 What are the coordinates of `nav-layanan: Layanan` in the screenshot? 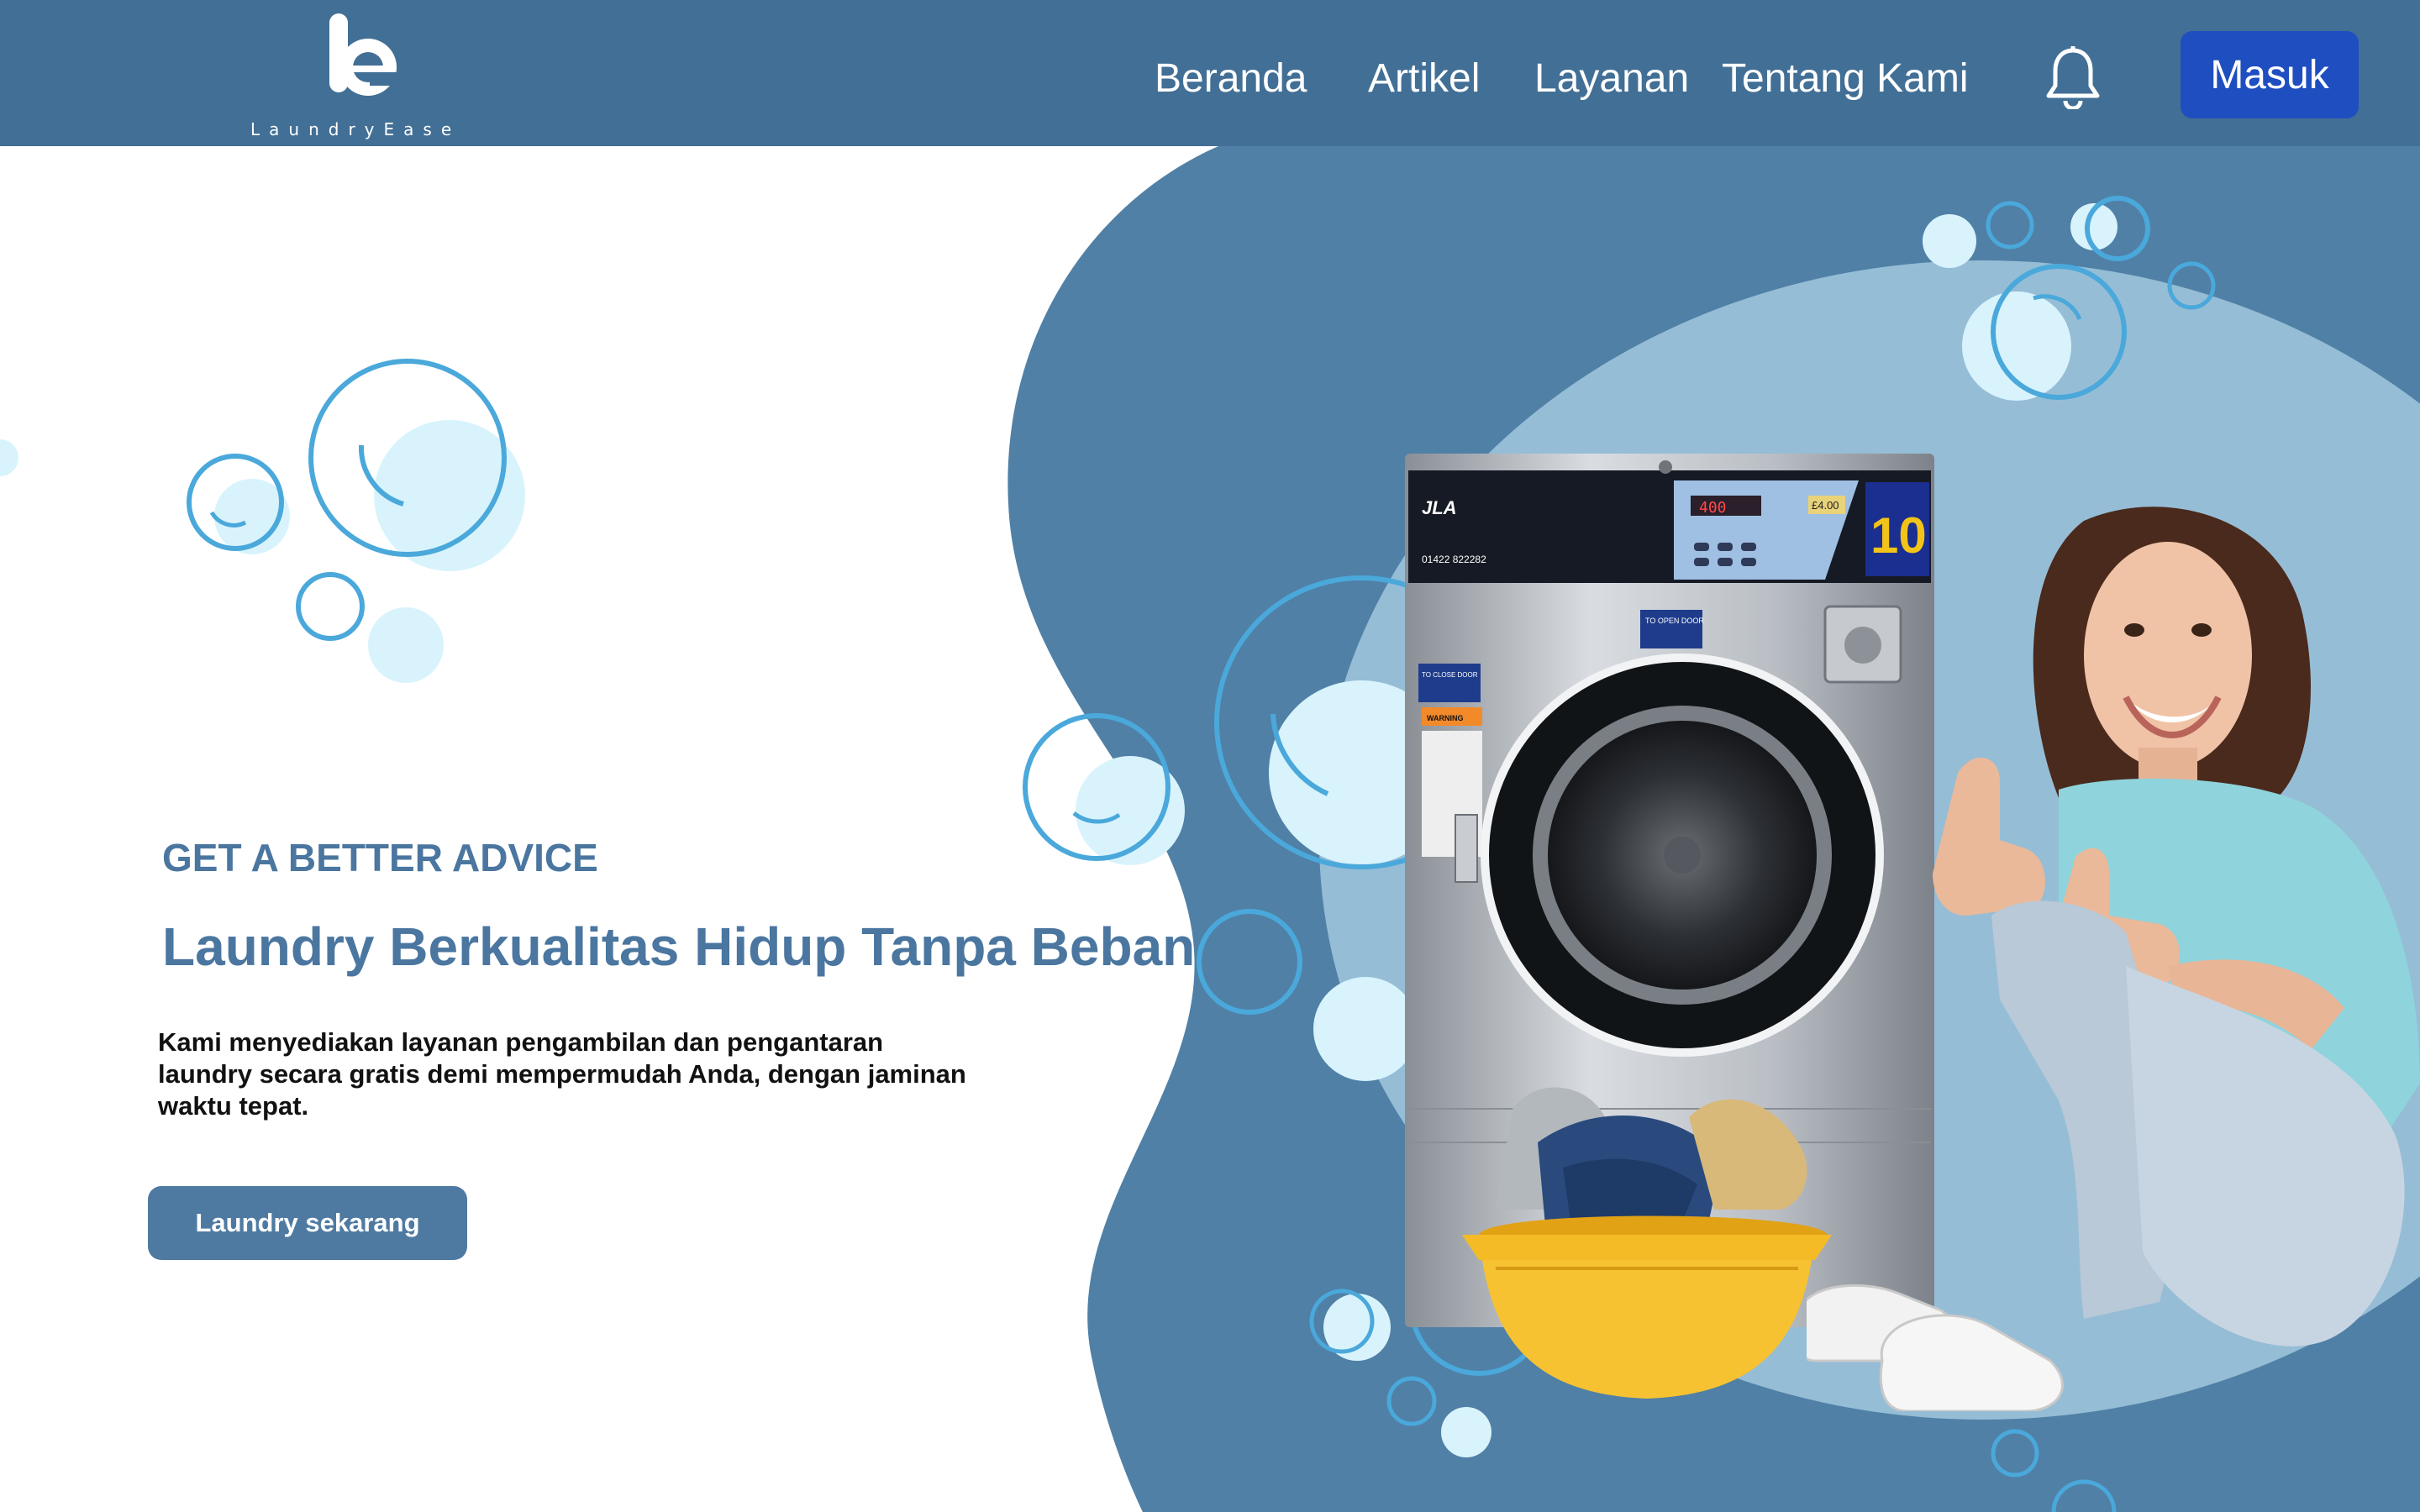 It's located at (1612, 78).